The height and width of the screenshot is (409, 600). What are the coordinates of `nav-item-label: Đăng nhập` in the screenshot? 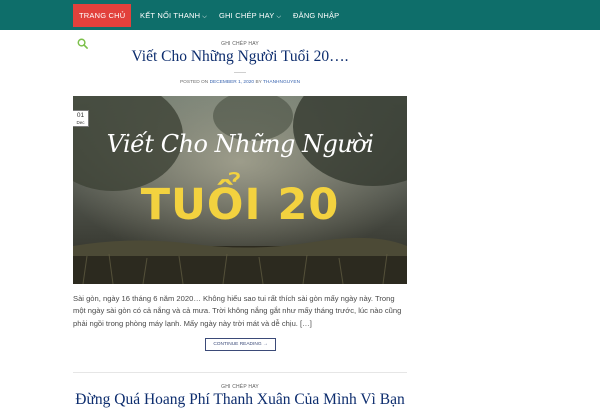 It's located at (316, 15).